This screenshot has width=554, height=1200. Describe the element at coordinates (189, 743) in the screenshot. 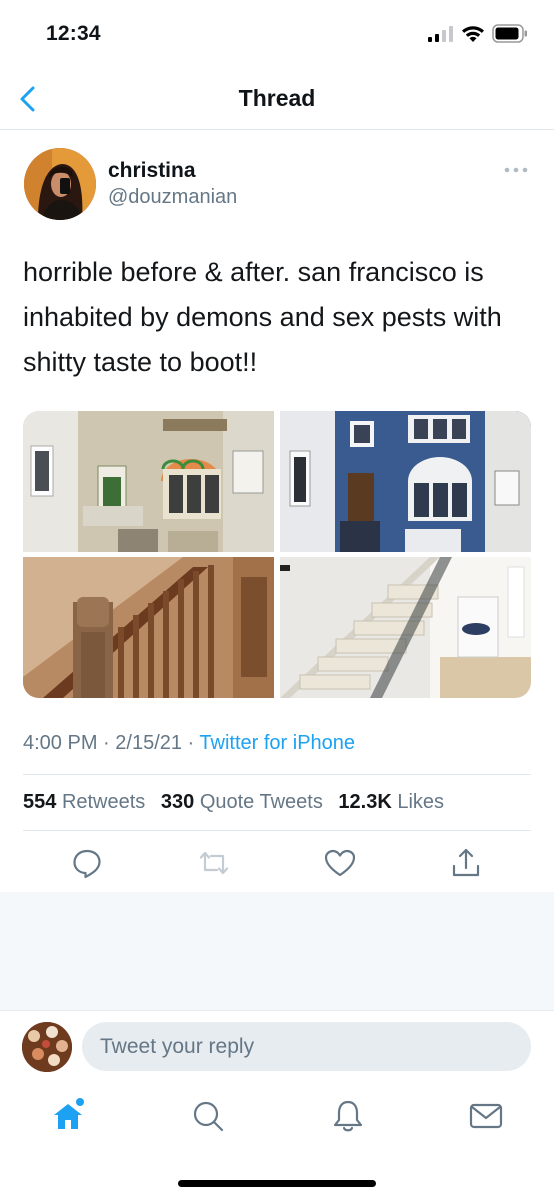

I see `tweet-meta: 4:00 PM · 2/15/21 · Twitter for iPhone` at that location.